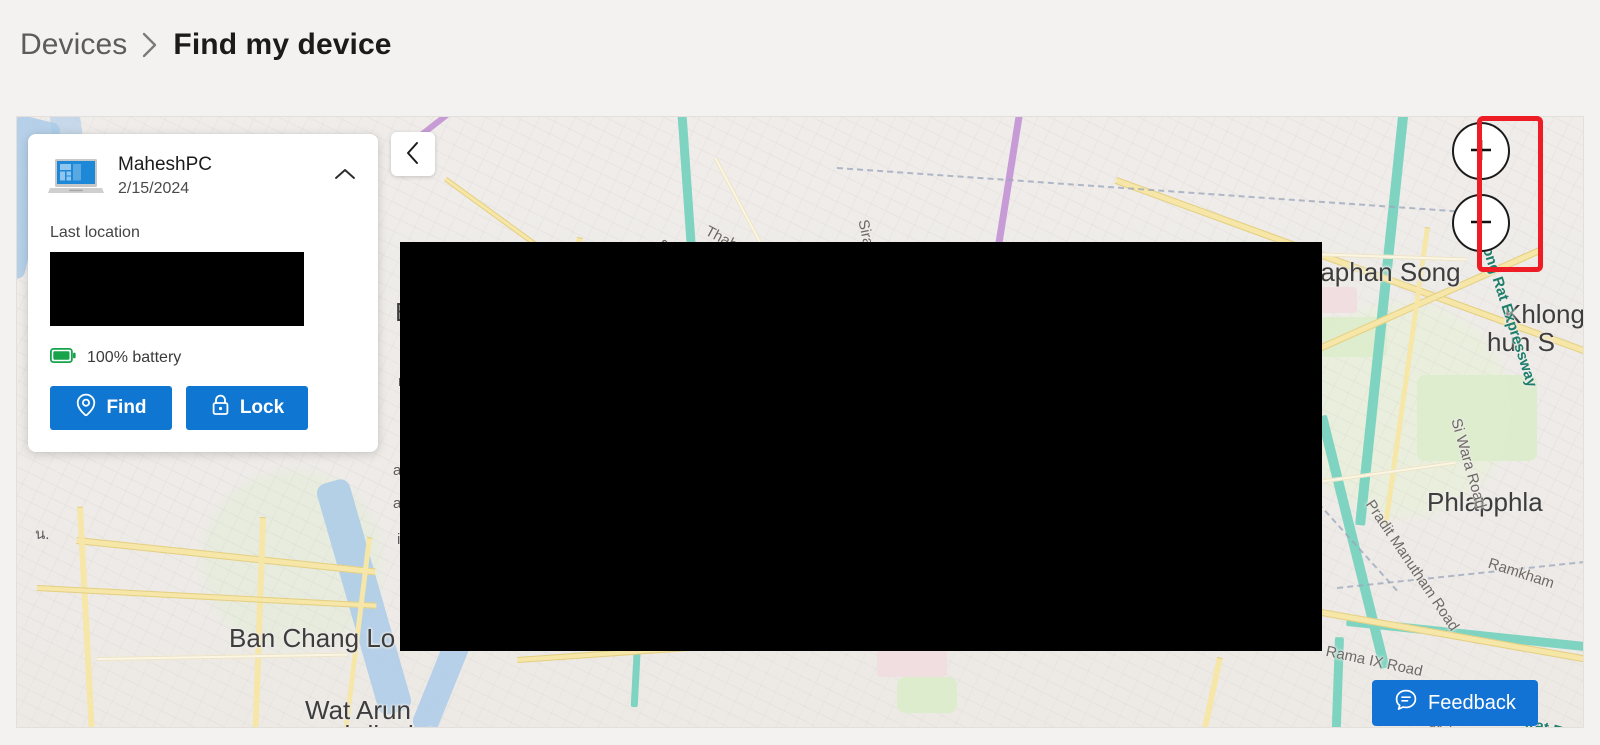 The height and width of the screenshot is (745, 1600). Describe the element at coordinates (1406, 703) in the screenshot. I see `feedback-bubble-icon` at that location.